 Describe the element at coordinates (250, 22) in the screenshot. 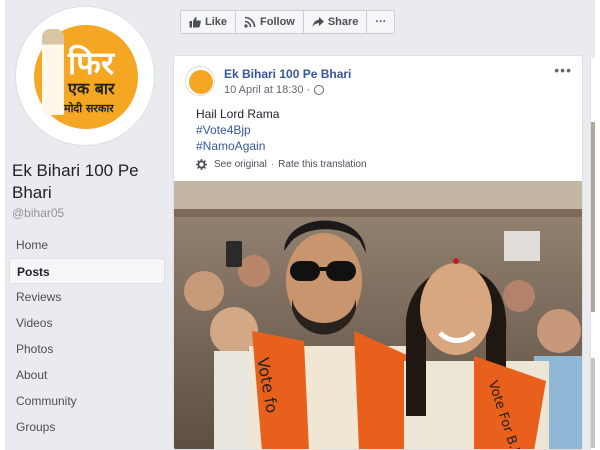

I see `rss-icon` at that location.